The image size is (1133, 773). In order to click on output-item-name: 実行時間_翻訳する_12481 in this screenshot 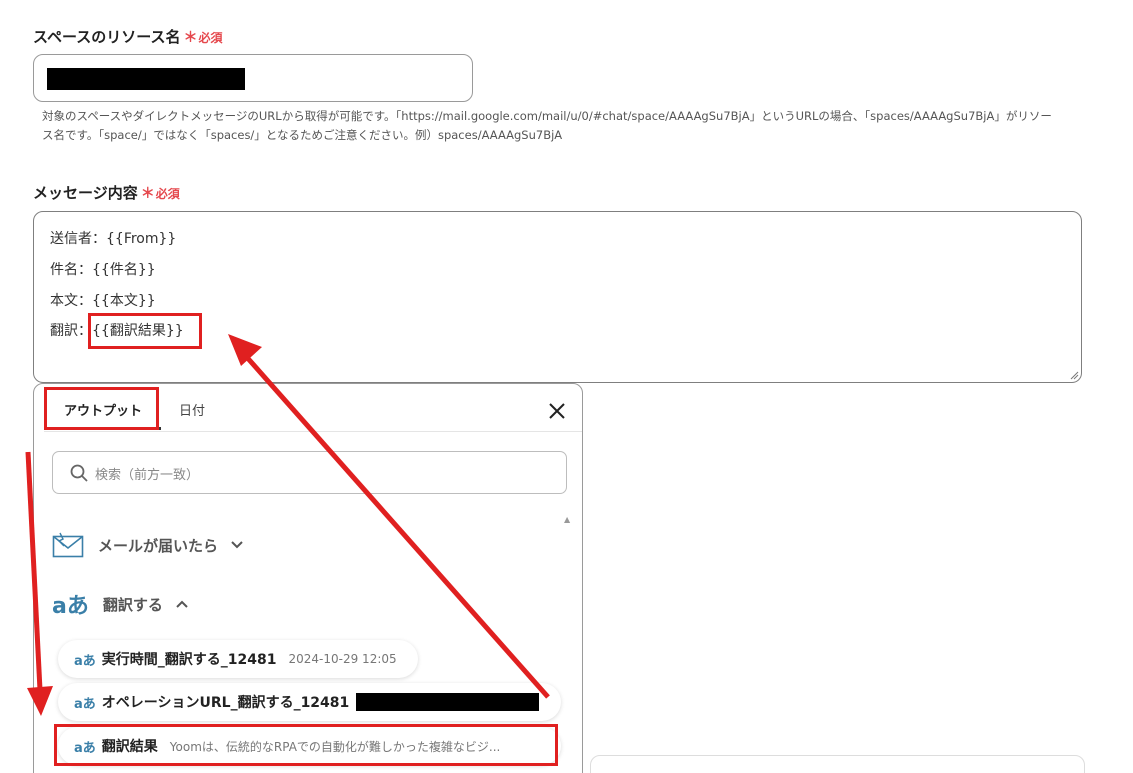, I will do `click(189, 660)`.